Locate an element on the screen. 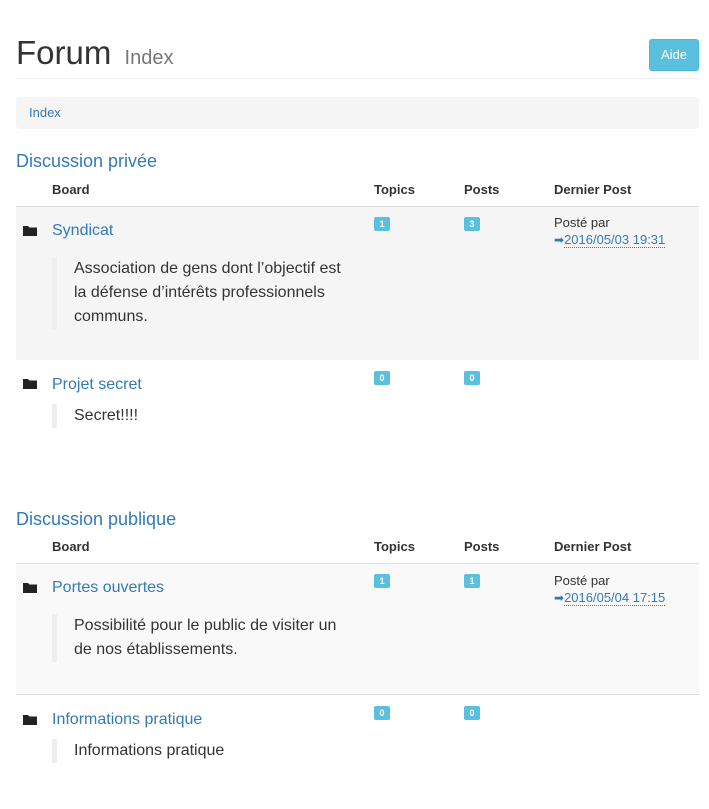 The image size is (709, 809). posts-count-badge: 3 is located at coordinates (472, 224).